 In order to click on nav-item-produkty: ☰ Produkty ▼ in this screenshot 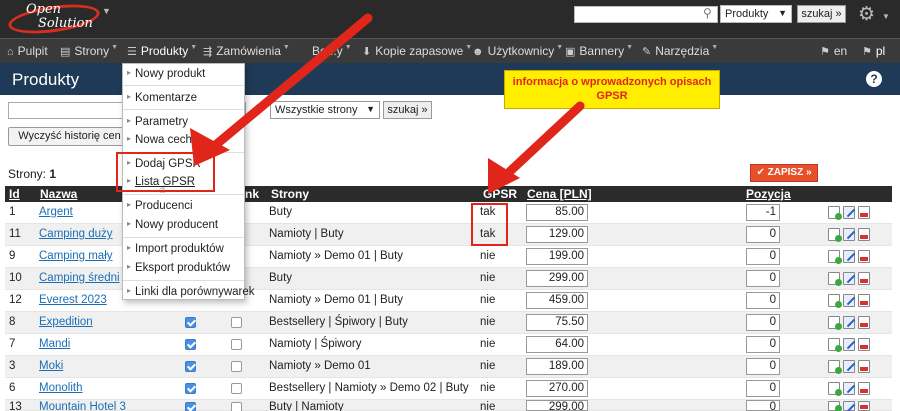, I will do `click(162, 51)`.